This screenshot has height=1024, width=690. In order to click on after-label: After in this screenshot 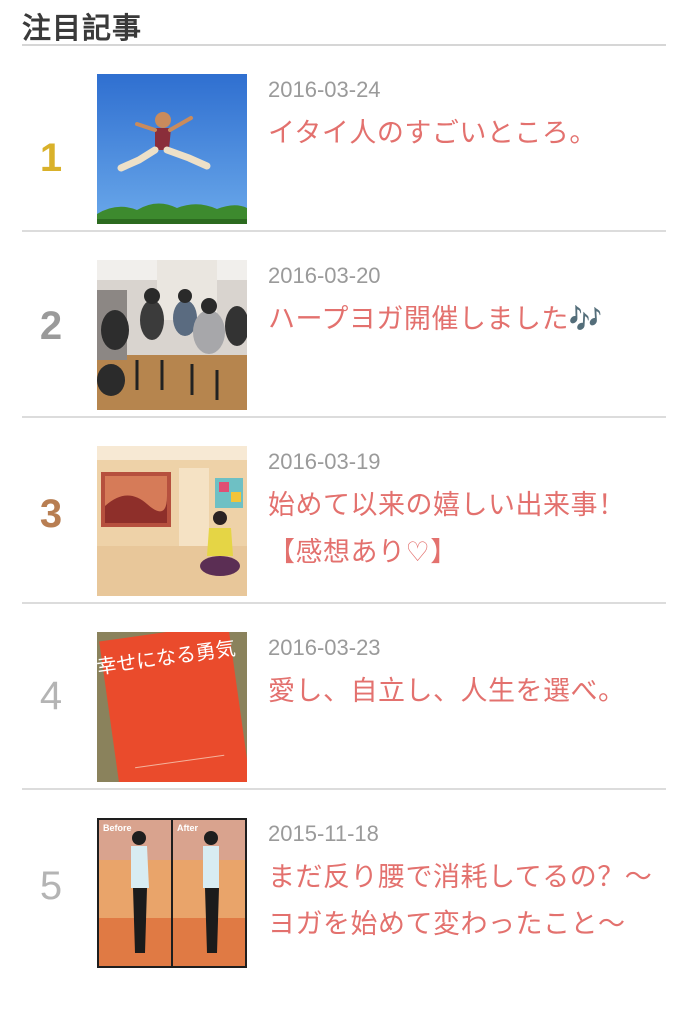, I will do `click(187, 828)`.